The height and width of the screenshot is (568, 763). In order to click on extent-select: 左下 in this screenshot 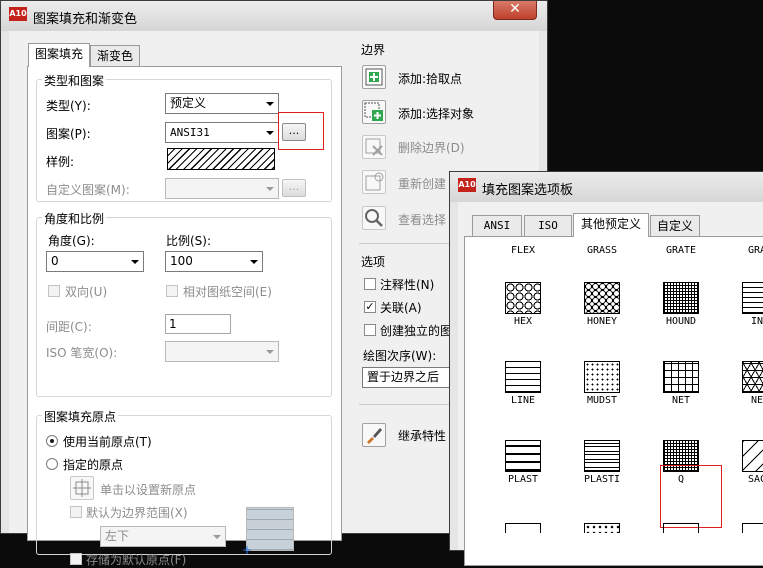, I will do `click(163, 536)`.